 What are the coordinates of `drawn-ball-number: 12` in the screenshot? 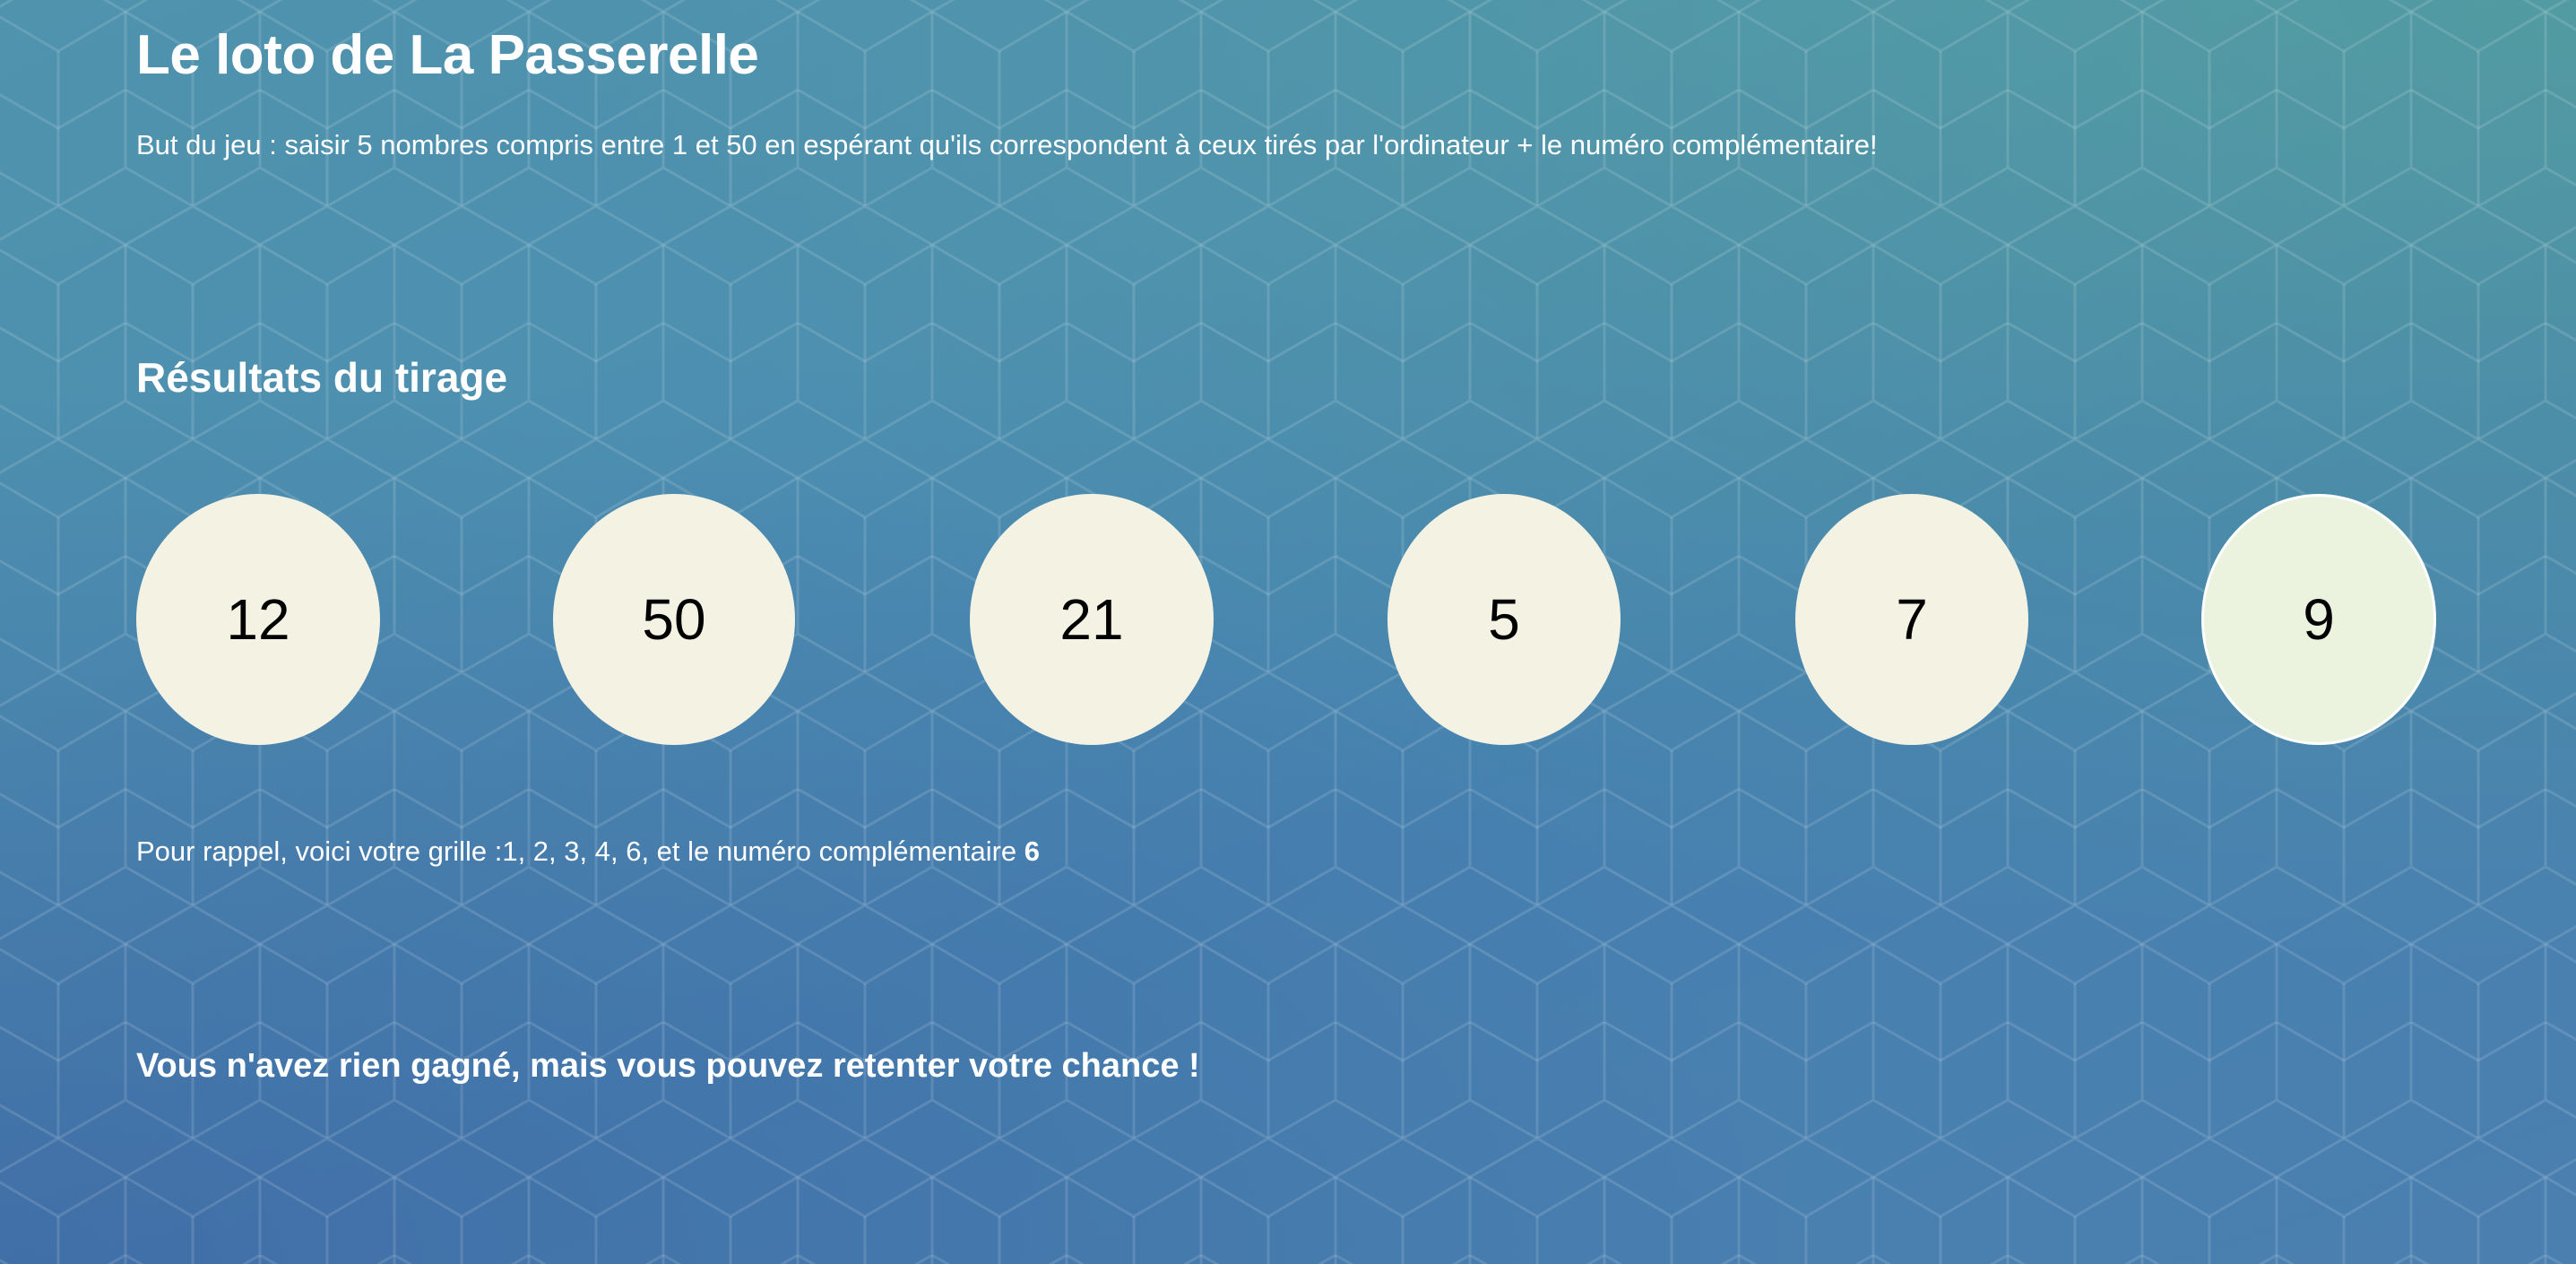 It's located at (258, 619).